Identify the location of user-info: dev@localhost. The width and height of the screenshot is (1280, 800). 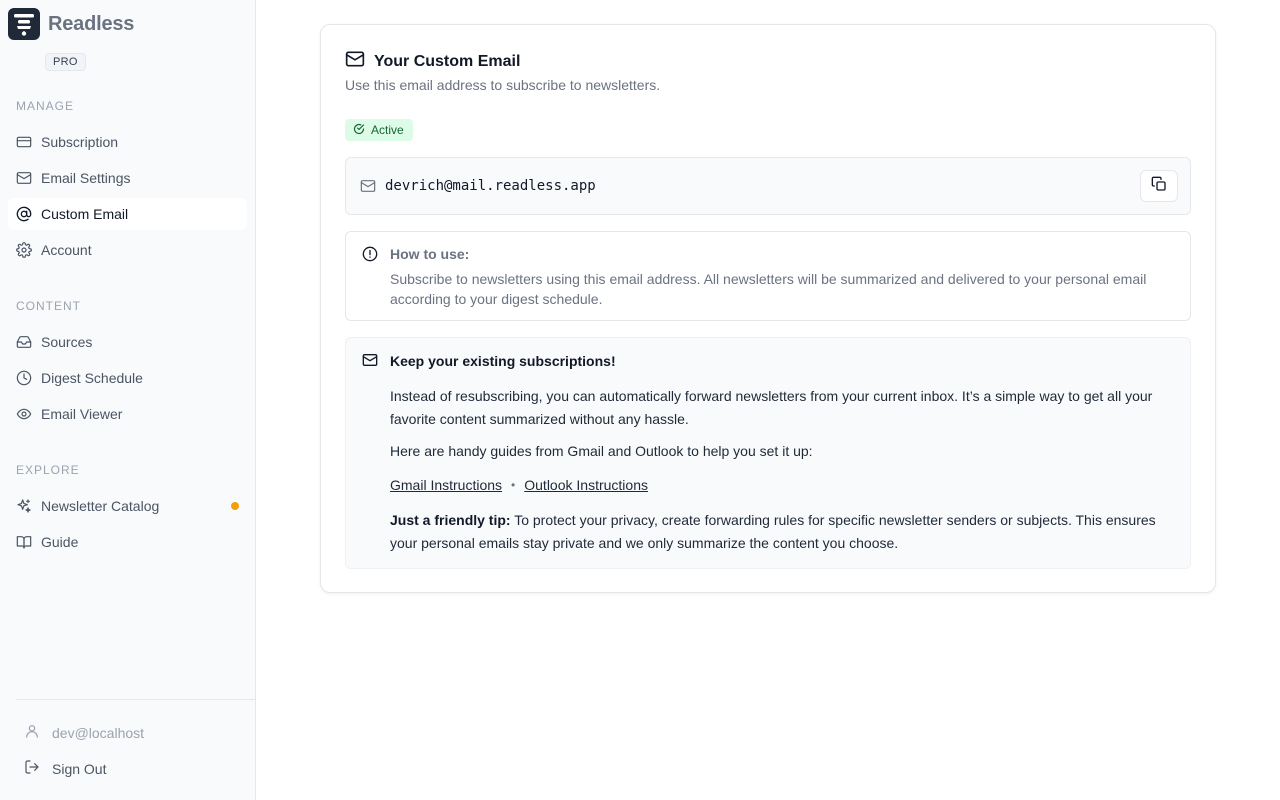
(84, 732).